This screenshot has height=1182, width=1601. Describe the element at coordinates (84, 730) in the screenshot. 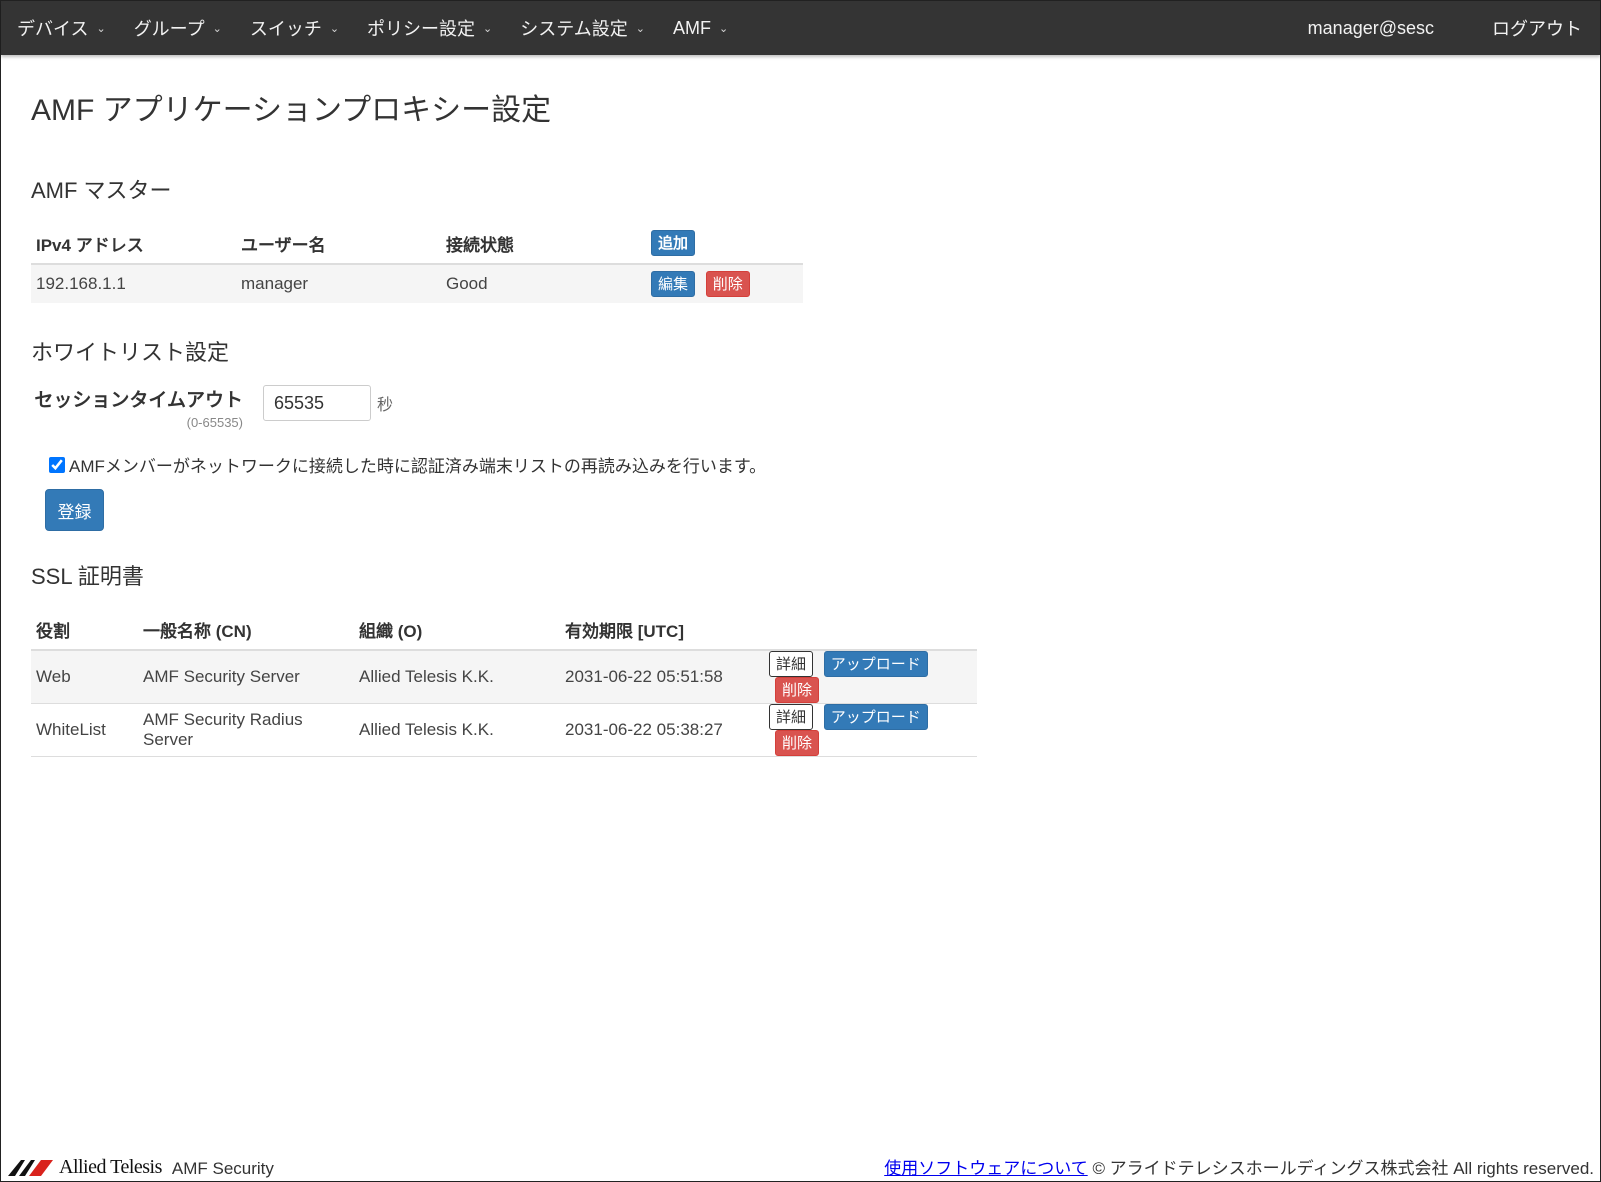

I see `ssl-role: WhiteList` at that location.